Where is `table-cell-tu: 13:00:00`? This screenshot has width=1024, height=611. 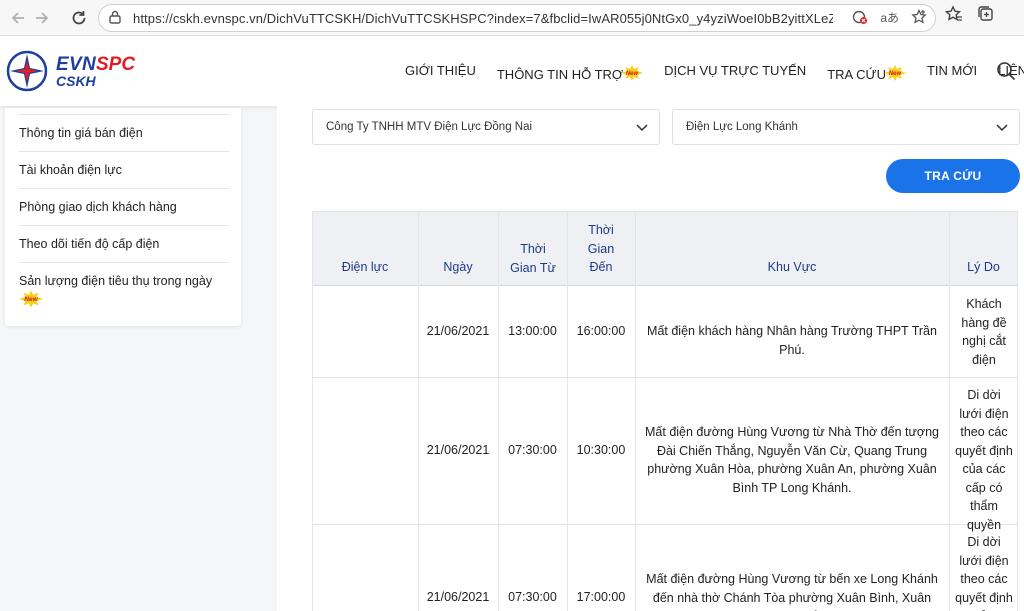 table-cell-tu: 13:00:00 is located at coordinates (532, 331).